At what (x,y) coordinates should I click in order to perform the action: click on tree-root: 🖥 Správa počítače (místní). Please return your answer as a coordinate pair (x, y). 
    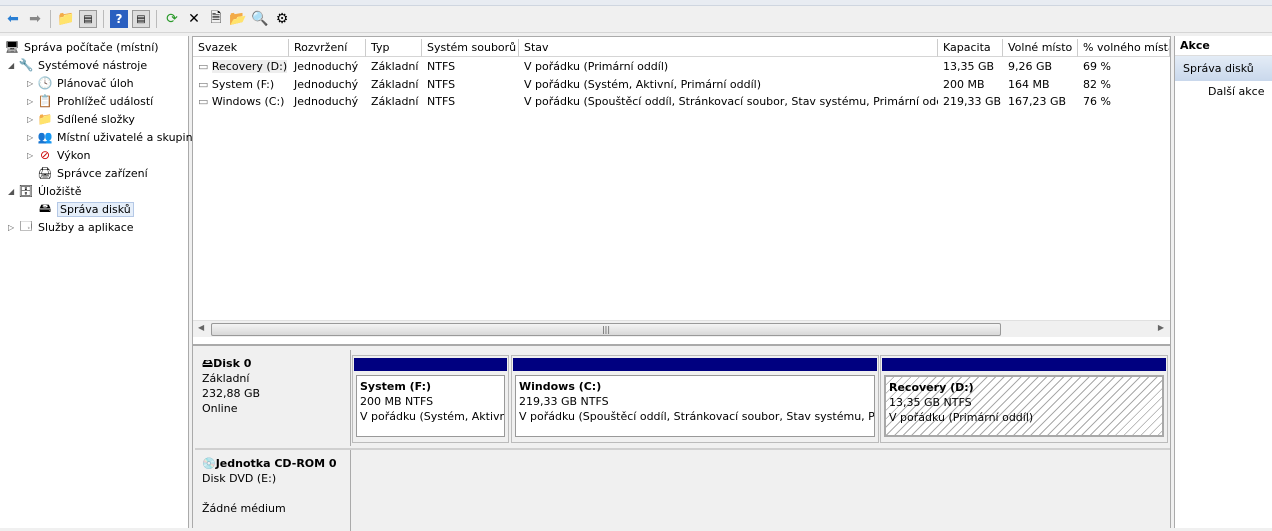
    Looking at the image, I should click on (81, 47).